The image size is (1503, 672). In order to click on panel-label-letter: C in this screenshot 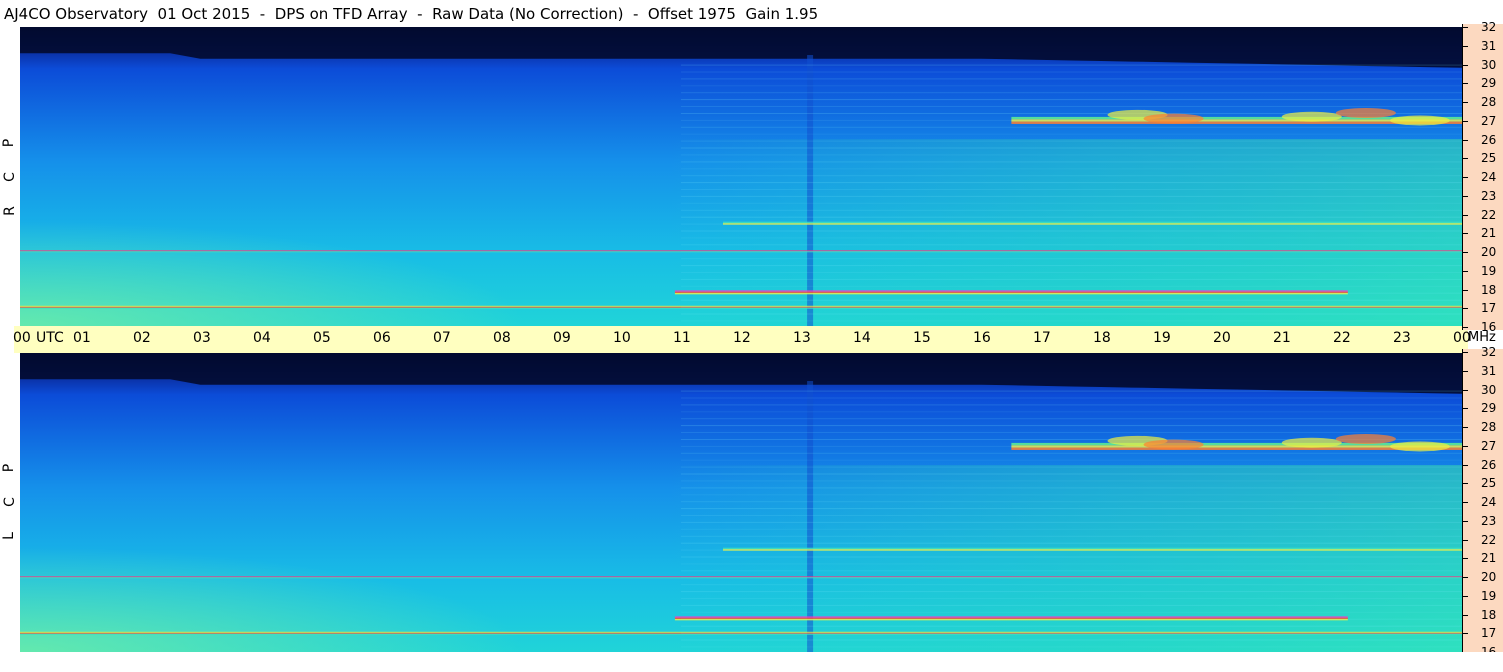, I will do `click(9, 177)`.